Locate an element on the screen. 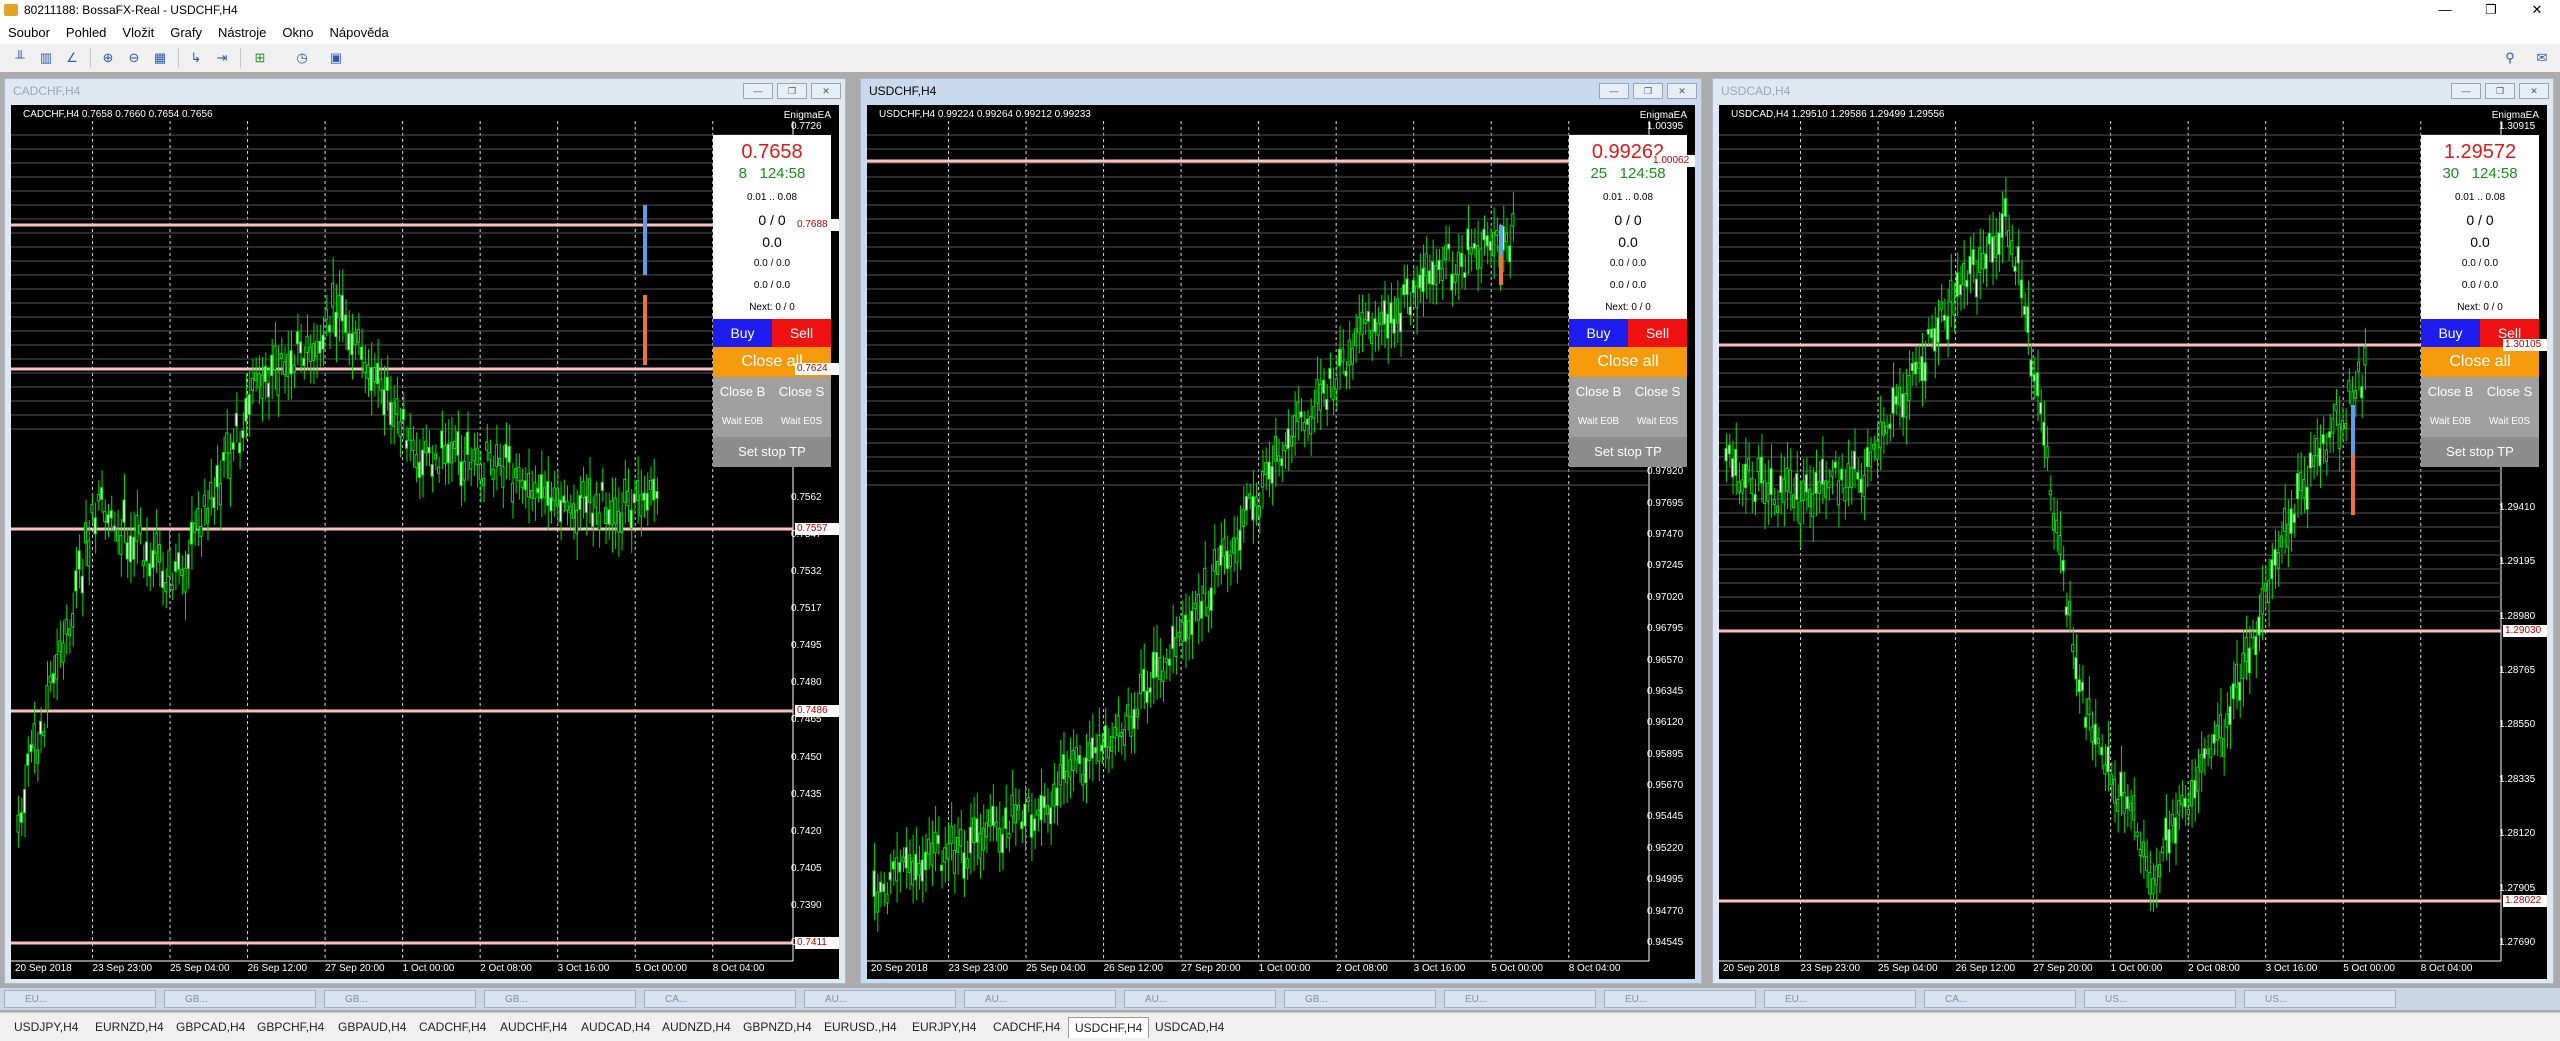 This screenshot has width=2560, height=1041. line-chart-icon: ∠ is located at coordinates (72, 58).